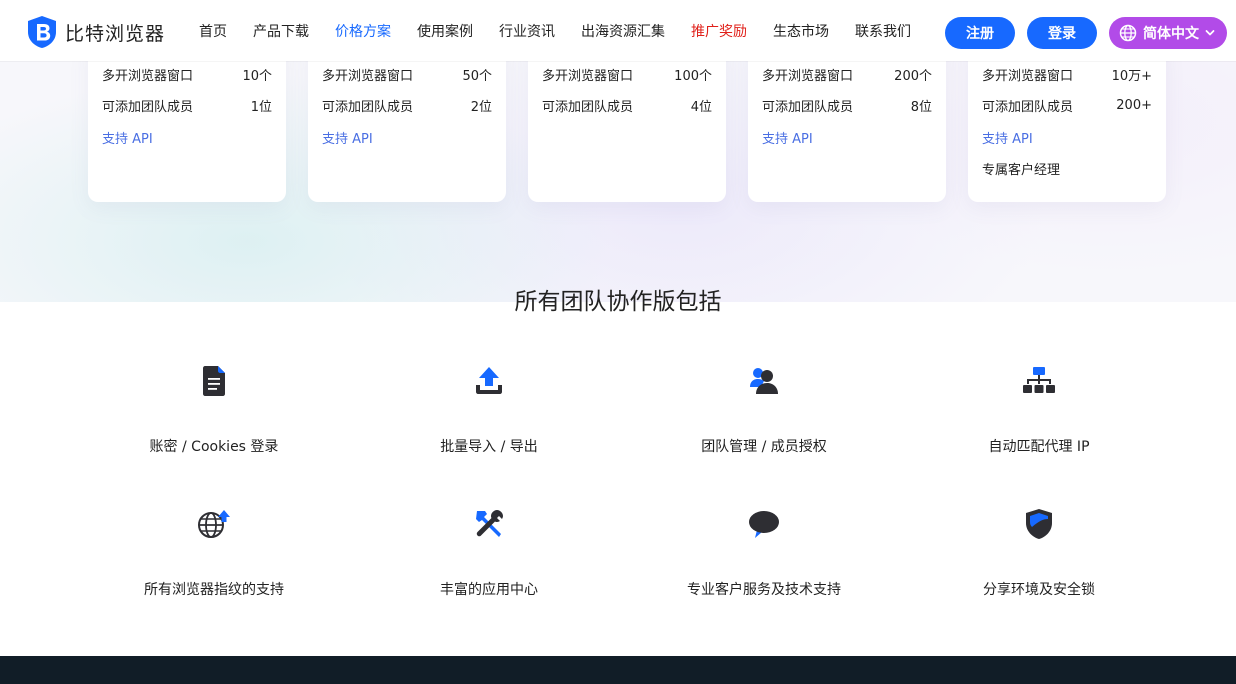 The image size is (1236, 684). Describe the element at coordinates (489, 524) in the screenshot. I see `tools-icon` at that location.